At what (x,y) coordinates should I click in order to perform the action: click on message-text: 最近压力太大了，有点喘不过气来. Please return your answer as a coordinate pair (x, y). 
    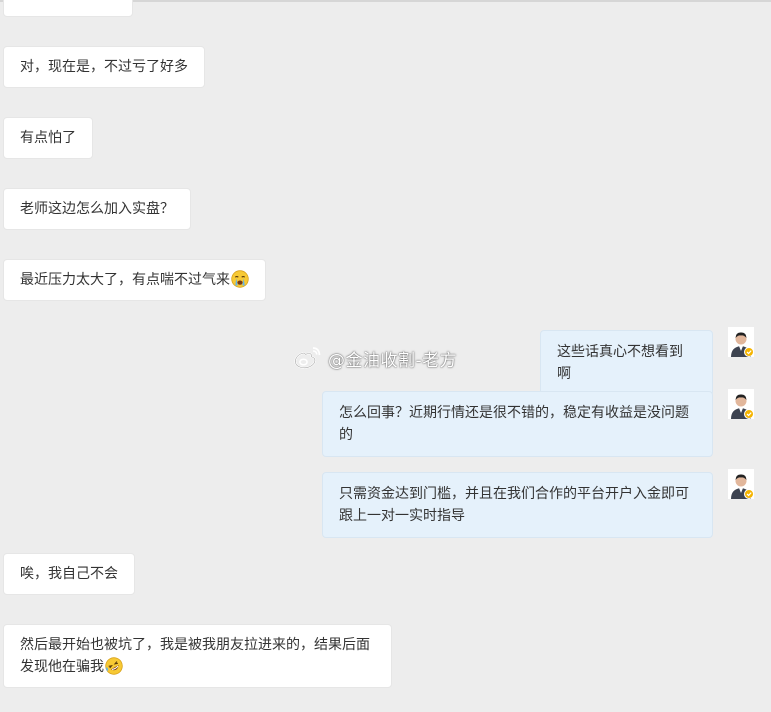
    Looking at the image, I should click on (125, 280).